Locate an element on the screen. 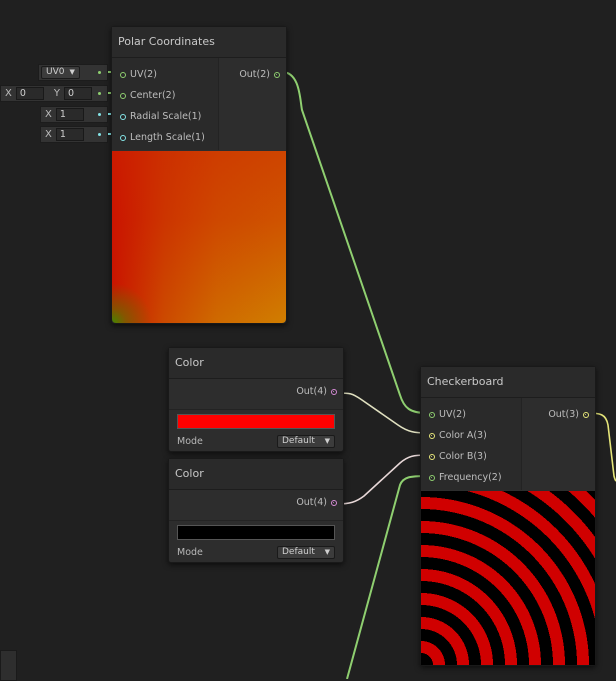 Image resolution: width=616 pixels, height=681 pixels. center-field: X 0 Y 0 is located at coordinates (54, 93).